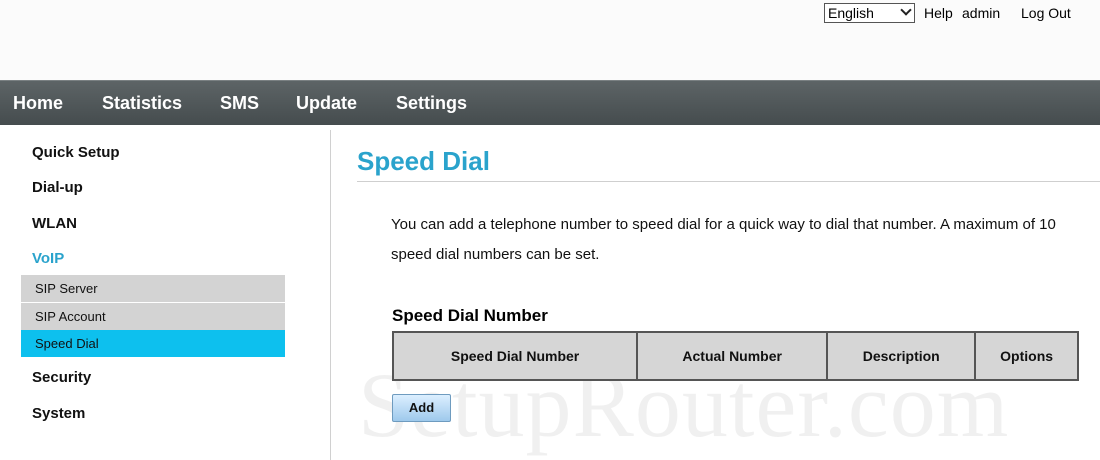 Image resolution: width=1100 pixels, height=460 pixels. What do you see at coordinates (142, 103) in the screenshot?
I see `nav-statistics: Statistics` at bounding box center [142, 103].